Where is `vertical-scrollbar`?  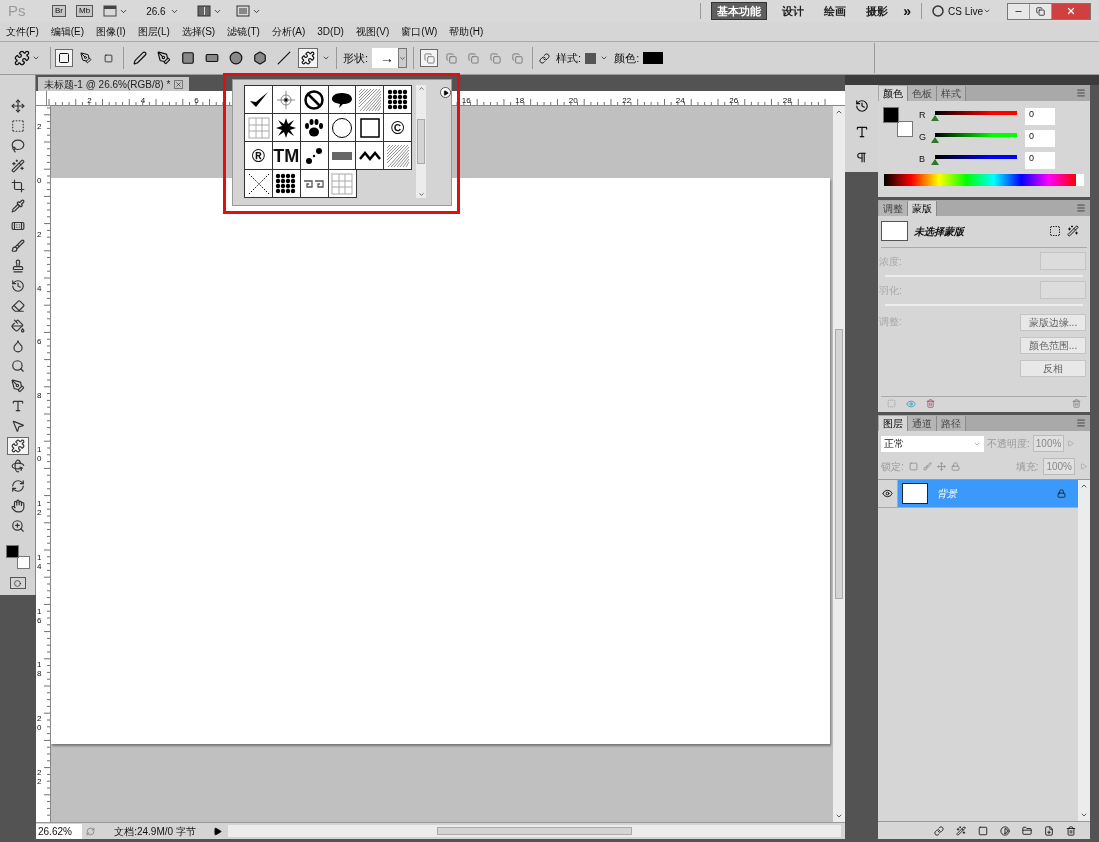
vertical-scrollbar is located at coordinates (839, 464).